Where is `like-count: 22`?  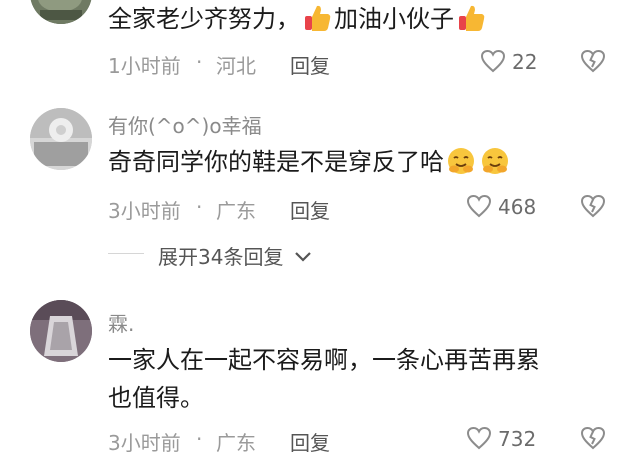 like-count: 22 is located at coordinates (525, 62).